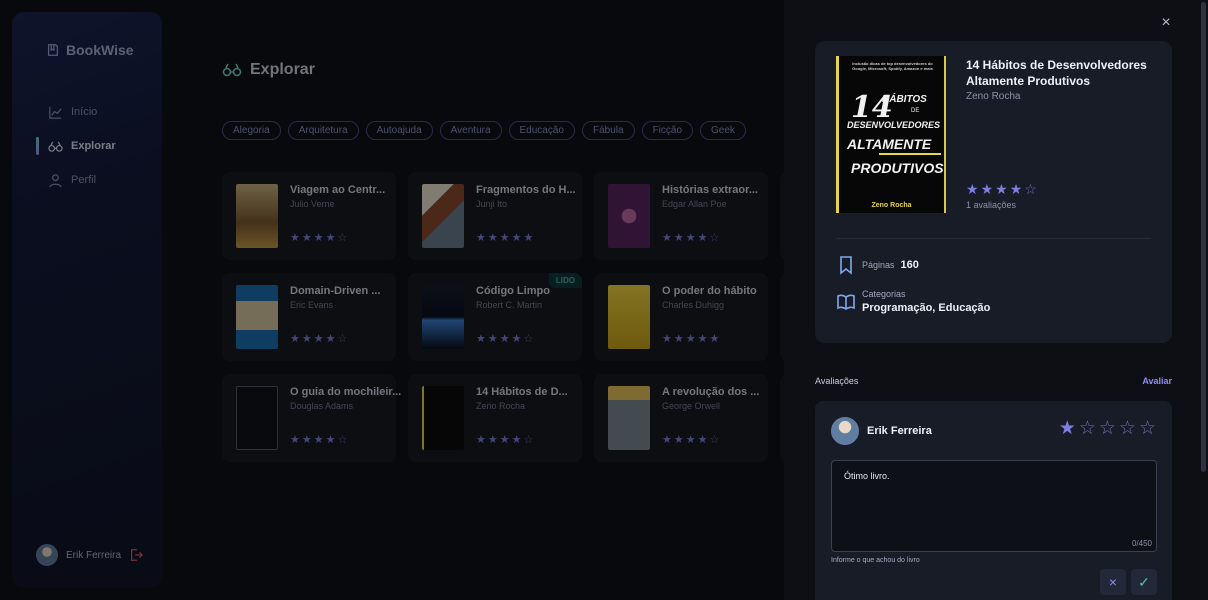  What do you see at coordinates (991, 205) in the screenshot?
I see `ratings-count: 1 avaliações` at bounding box center [991, 205].